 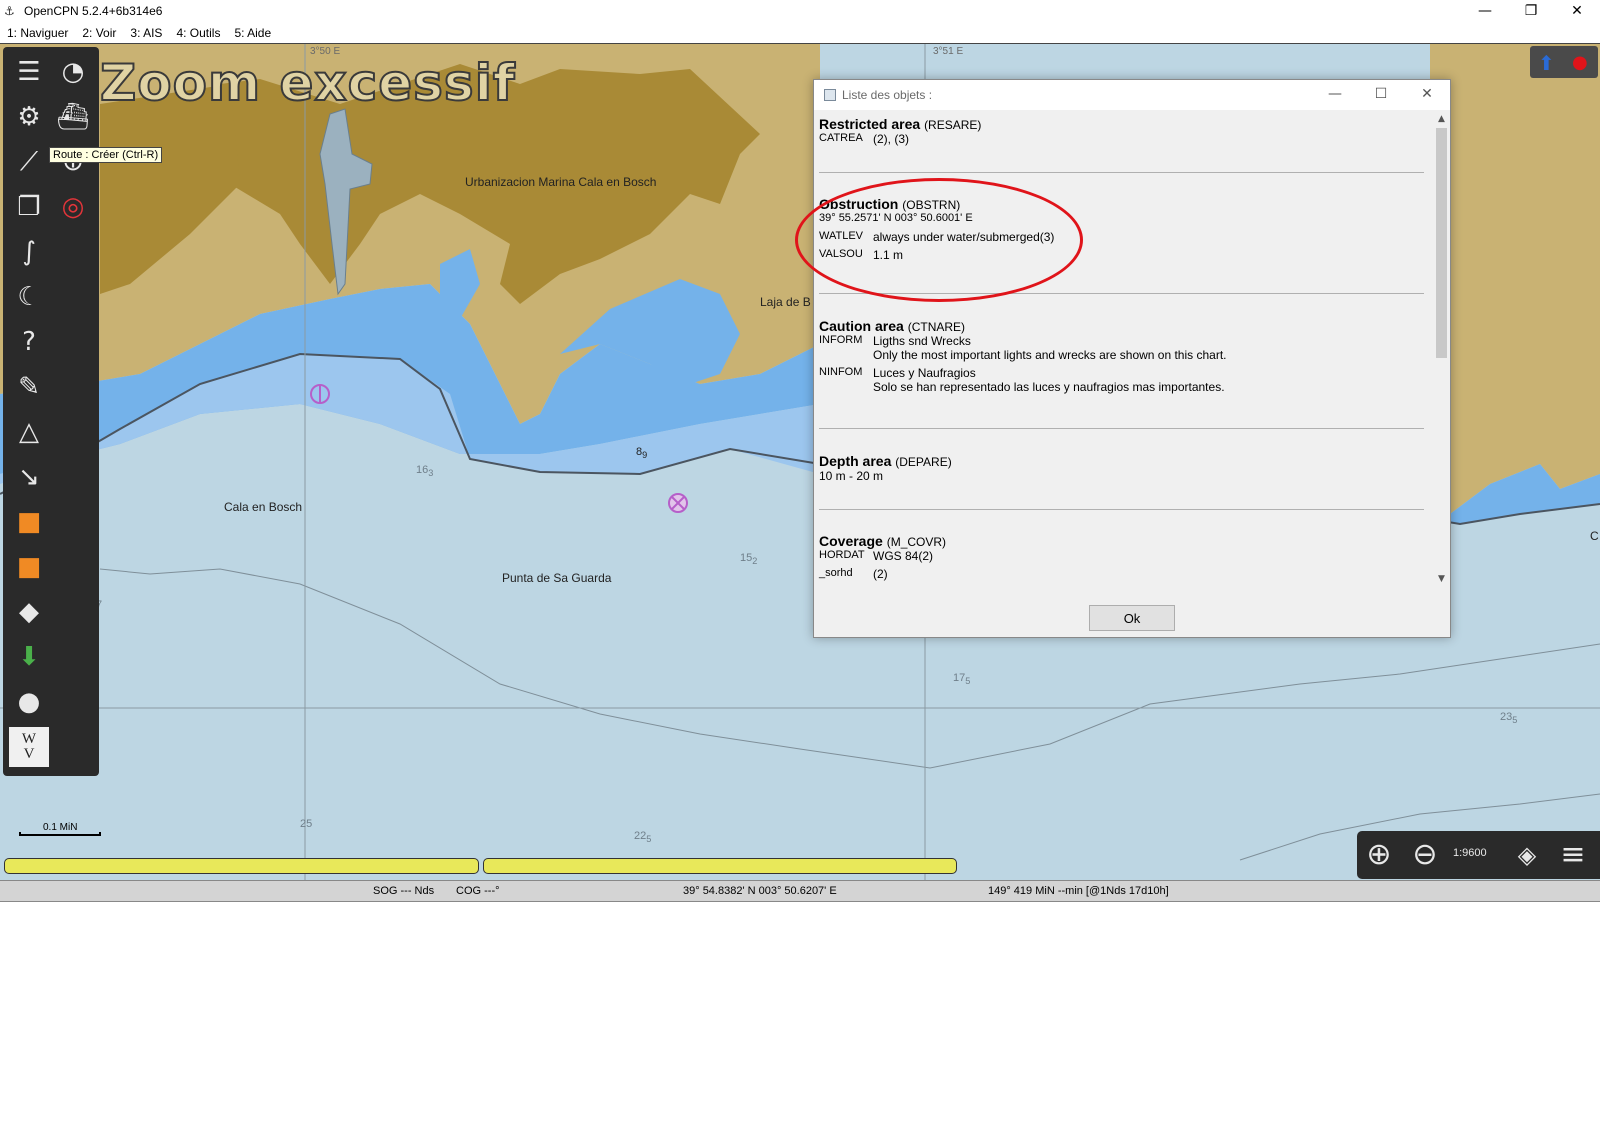 What do you see at coordinates (29, 117) in the screenshot?
I see `settings-gear-icon: ⚙` at bounding box center [29, 117].